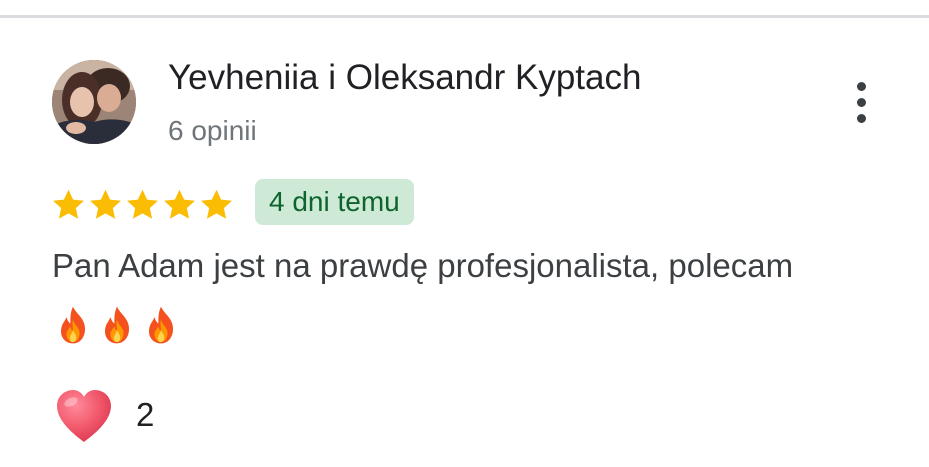  I want to click on avatar, so click(94, 102).